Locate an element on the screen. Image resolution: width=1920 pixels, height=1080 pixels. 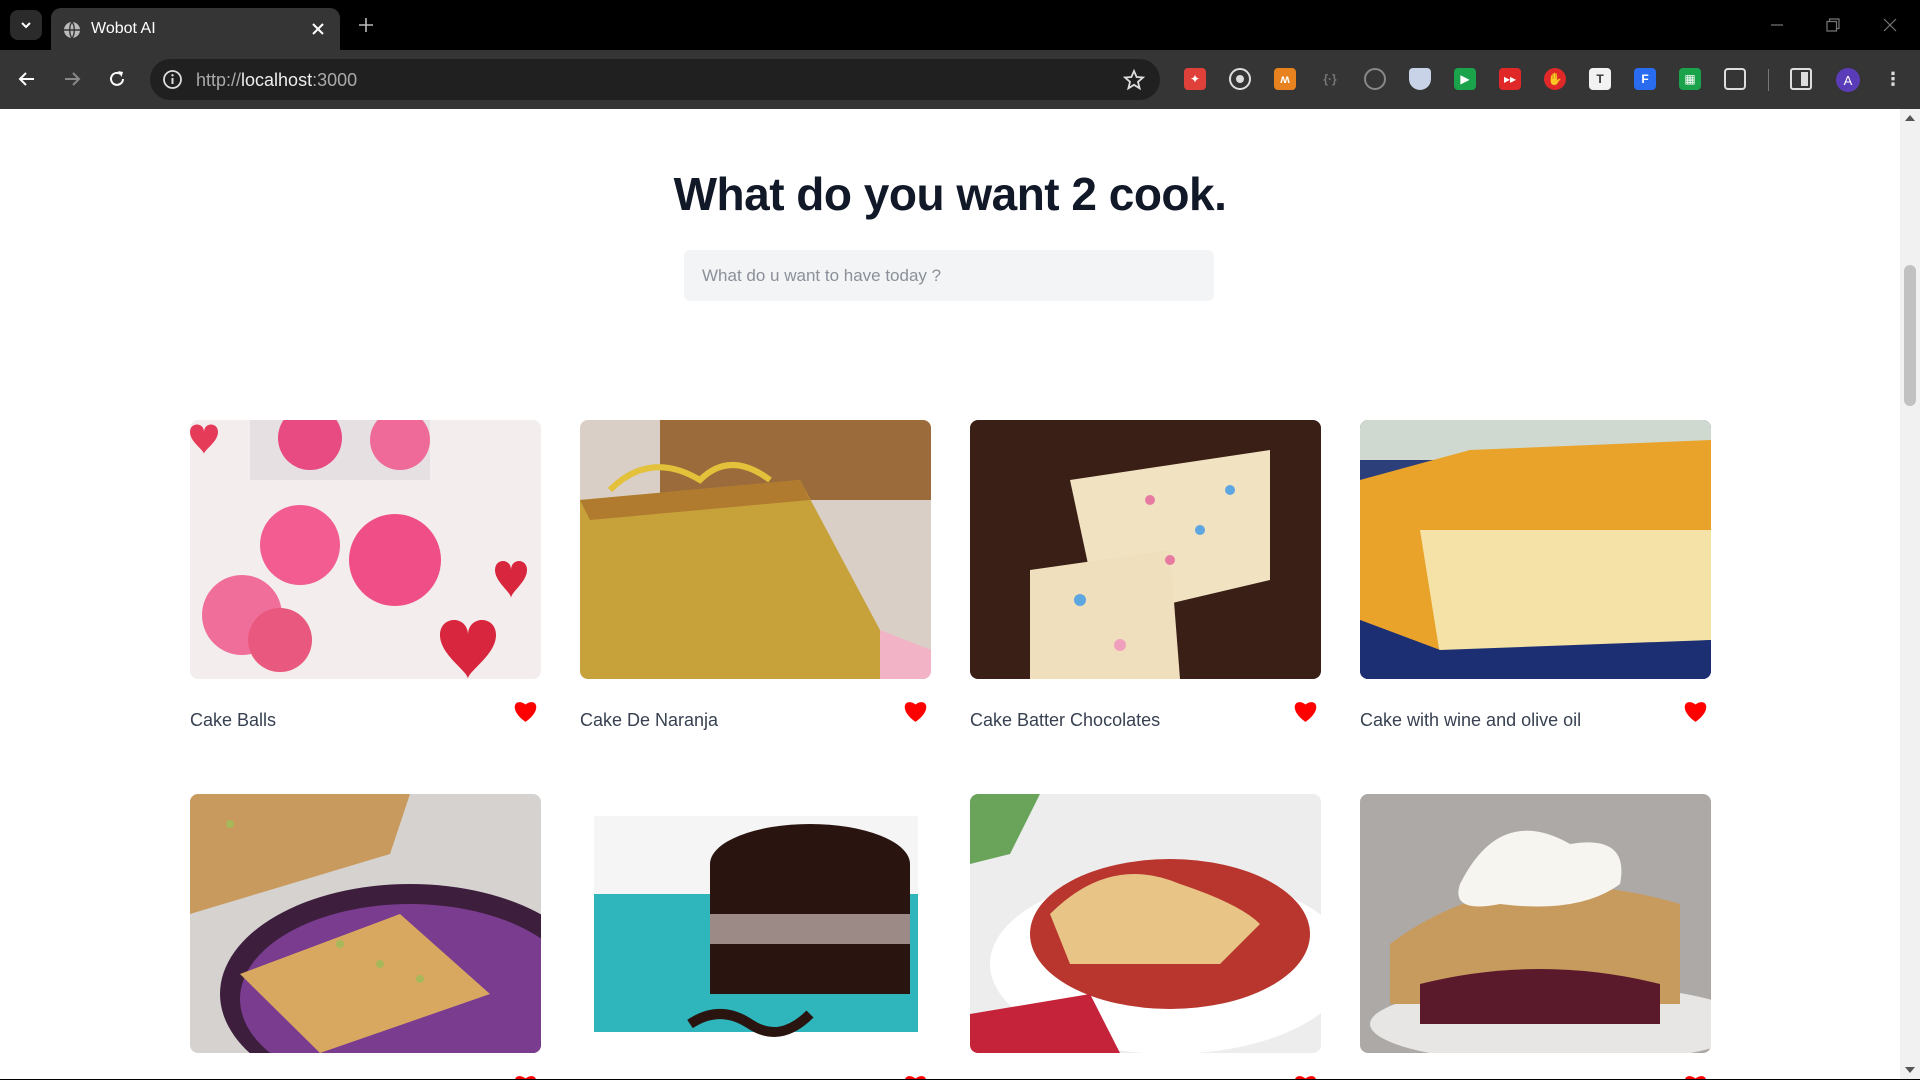
recipe-card: Cake Batter Chocolates is located at coordinates (1145, 585).